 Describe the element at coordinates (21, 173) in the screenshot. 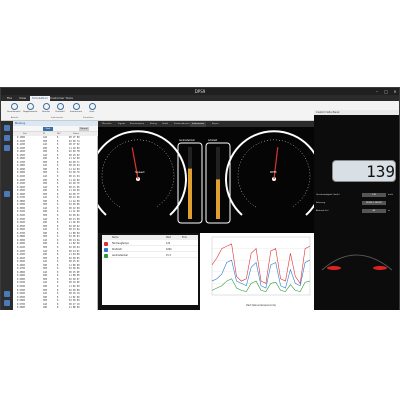

I see `table-cell: 0.2000` at that location.